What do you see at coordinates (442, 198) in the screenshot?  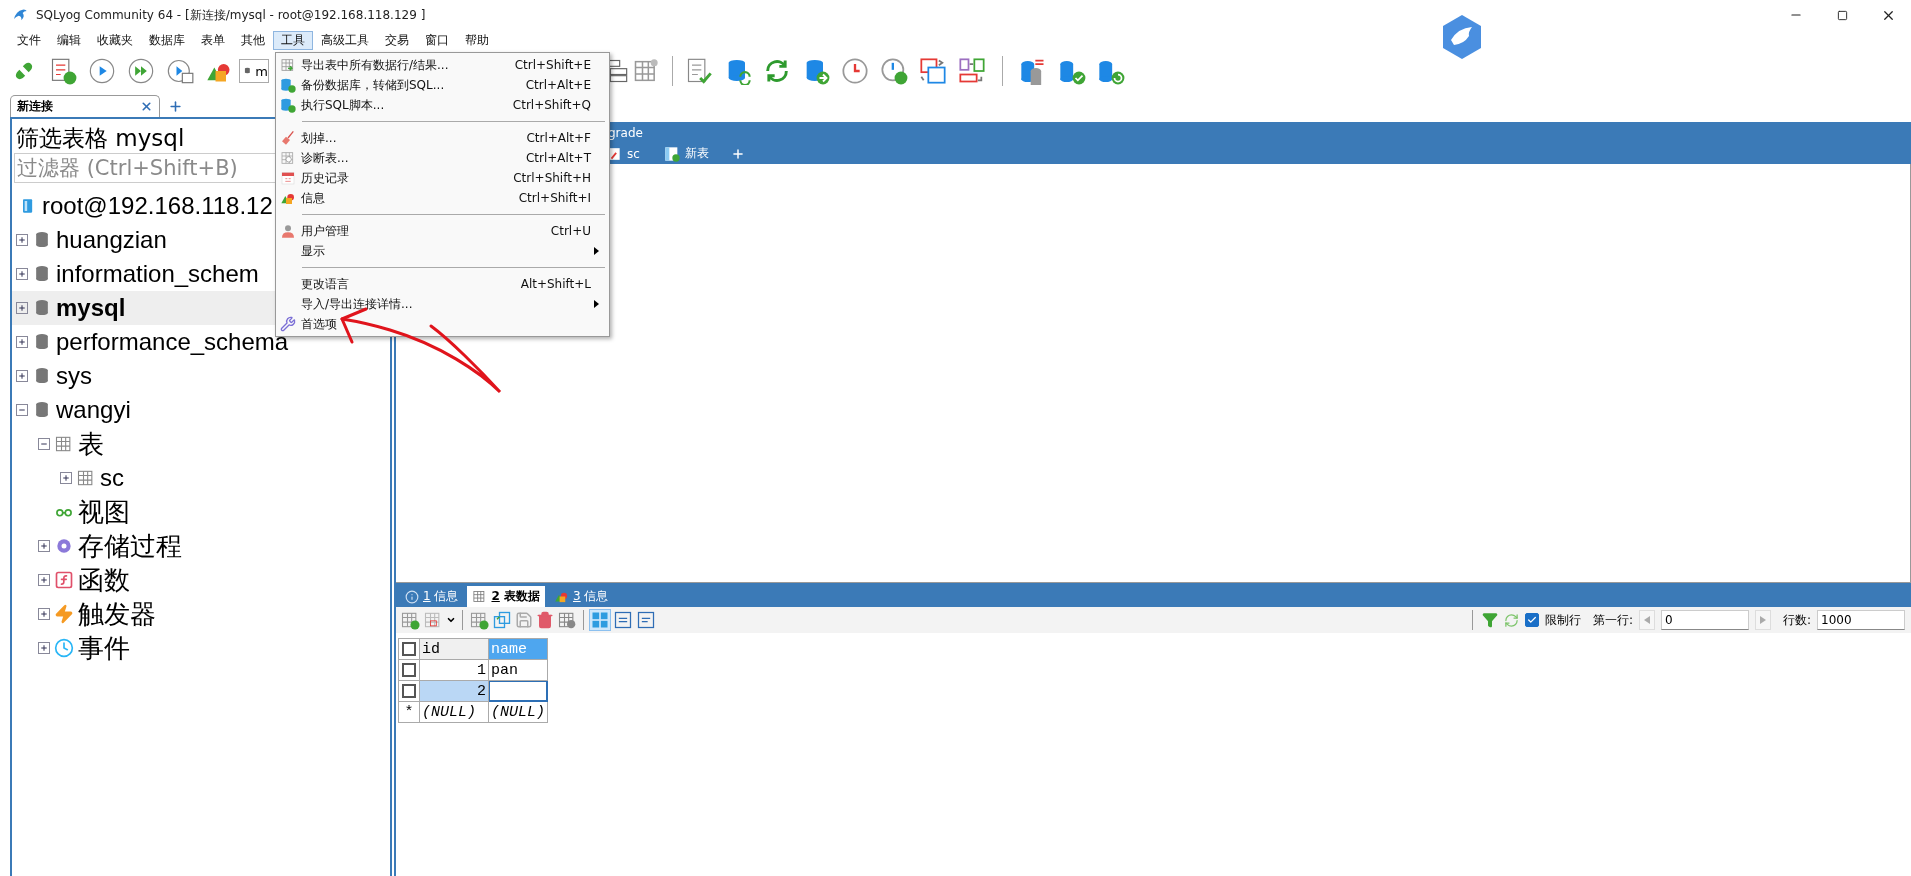 I see `menu-option: 信息 Ctrl+Shift+I` at bounding box center [442, 198].